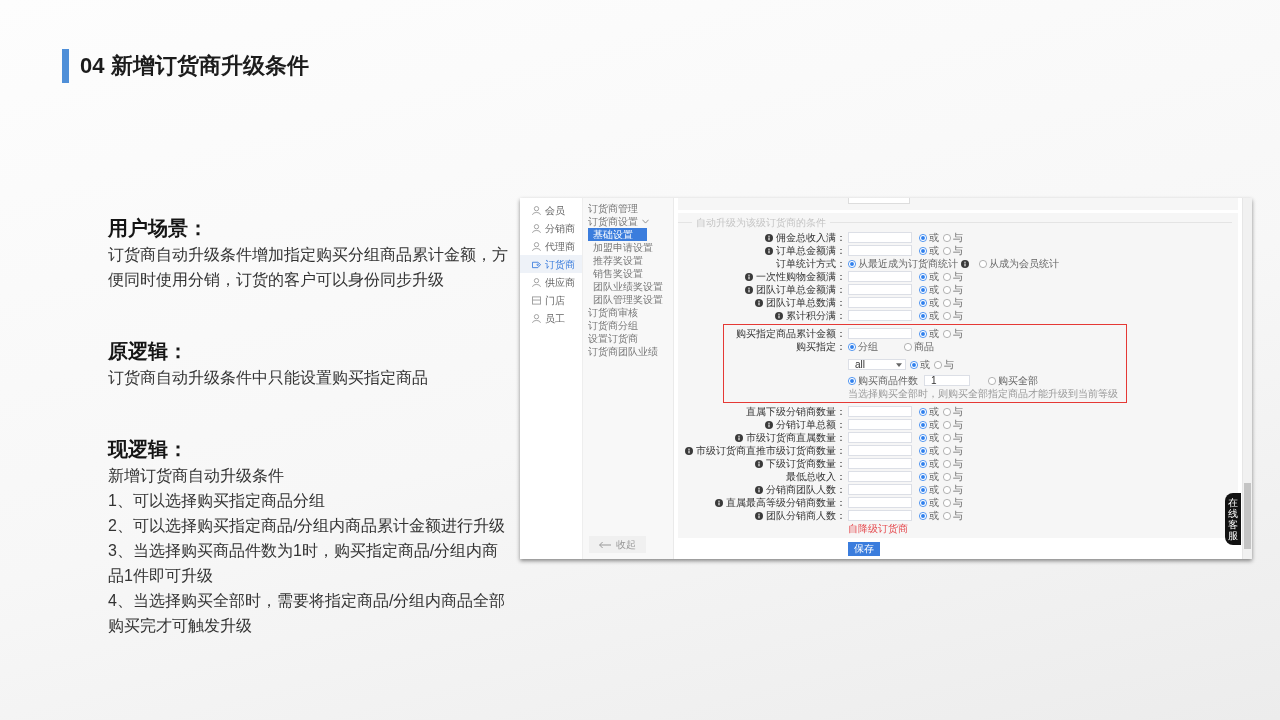 This screenshot has width=1280, height=720. What do you see at coordinates (612, 312) in the screenshot?
I see `menu-item: 订货商审核` at bounding box center [612, 312].